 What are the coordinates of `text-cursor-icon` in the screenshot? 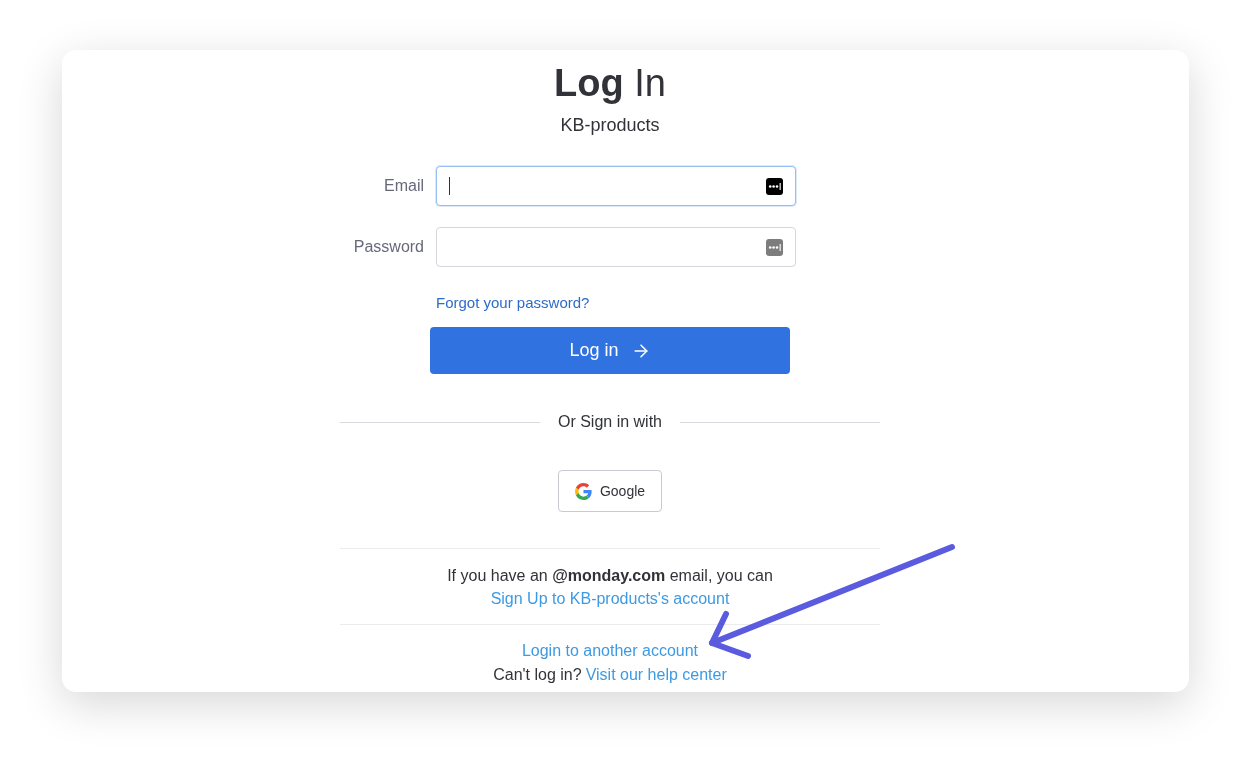 It's located at (449, 186).